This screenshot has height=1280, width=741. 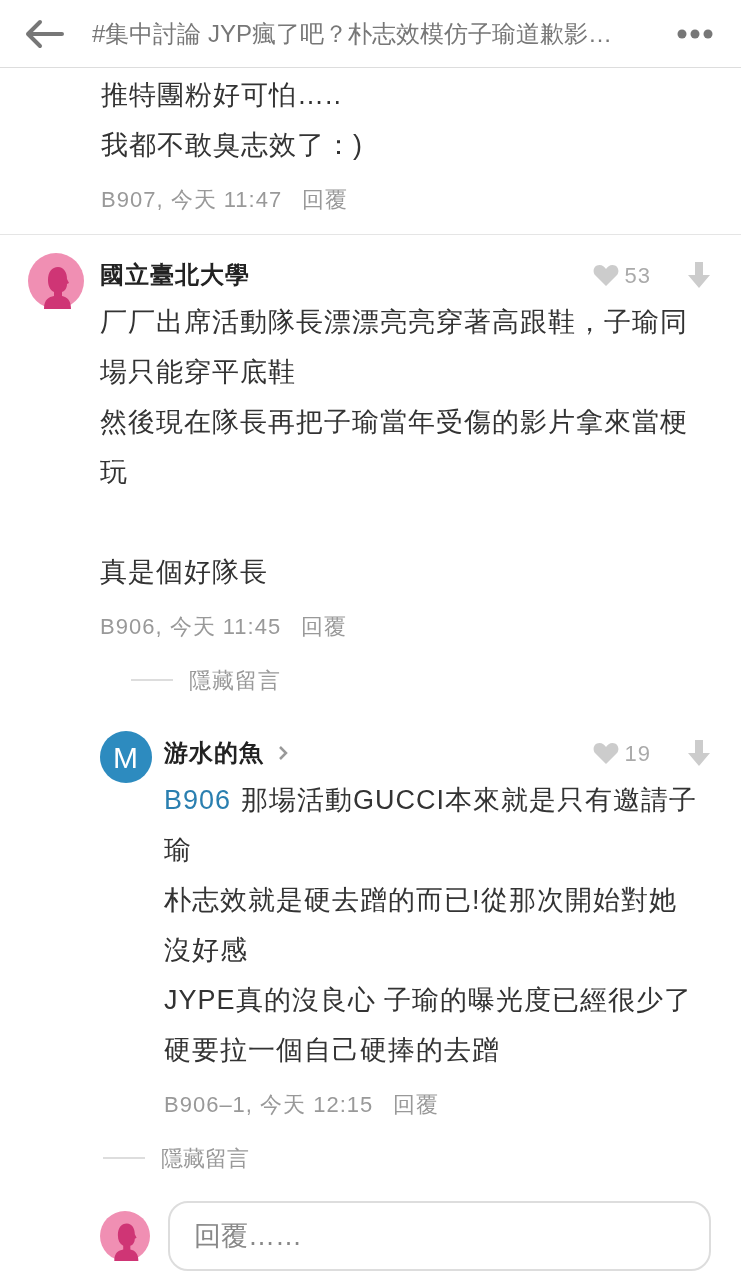 What do you see at coordinates (175, 275) in the screenshot?
I see `author-name: 國立臺北大學` at bounding box center [175, 275].